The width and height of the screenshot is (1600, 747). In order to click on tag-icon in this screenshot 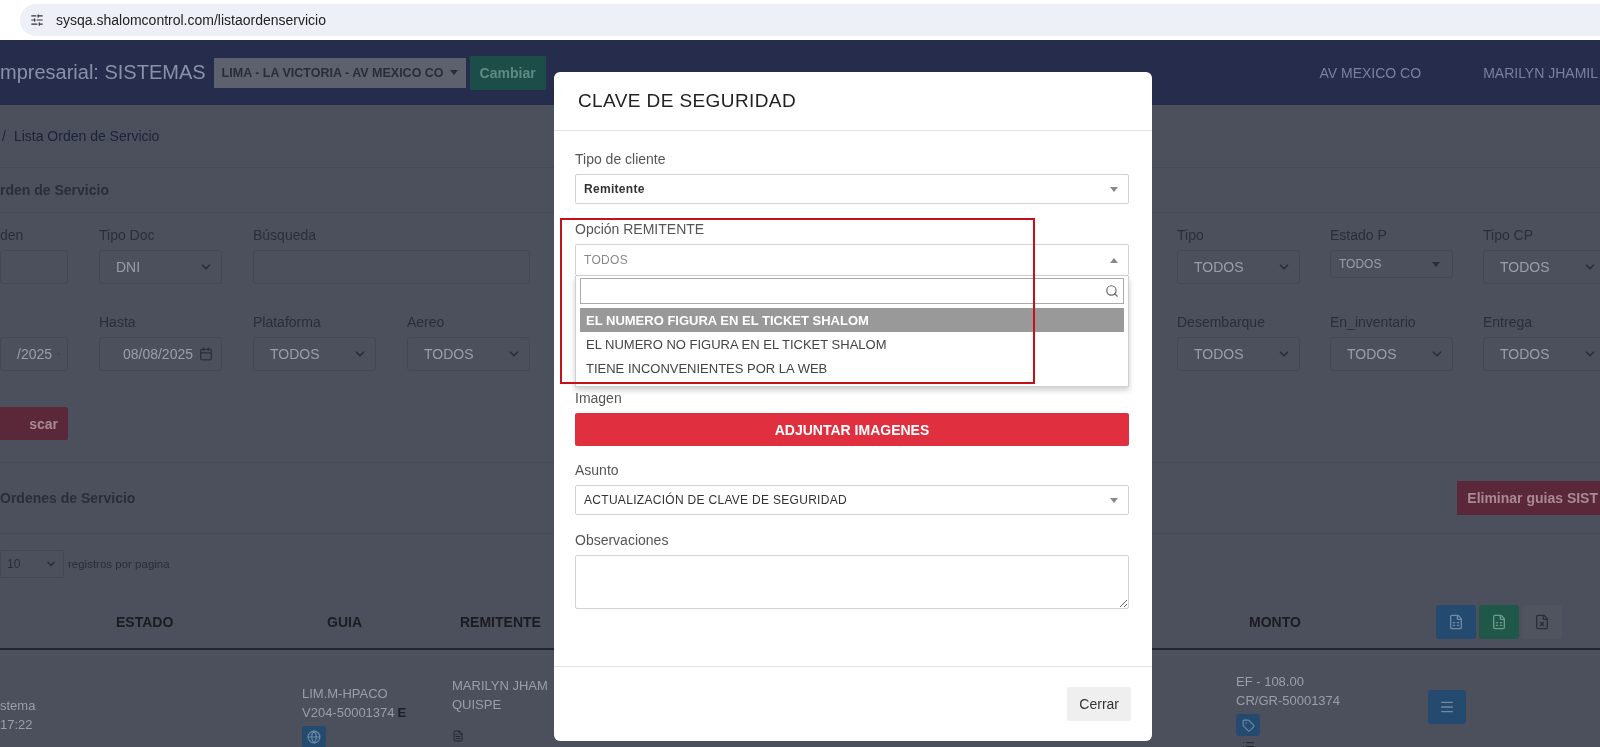, I will do `click(1248, 725)`.